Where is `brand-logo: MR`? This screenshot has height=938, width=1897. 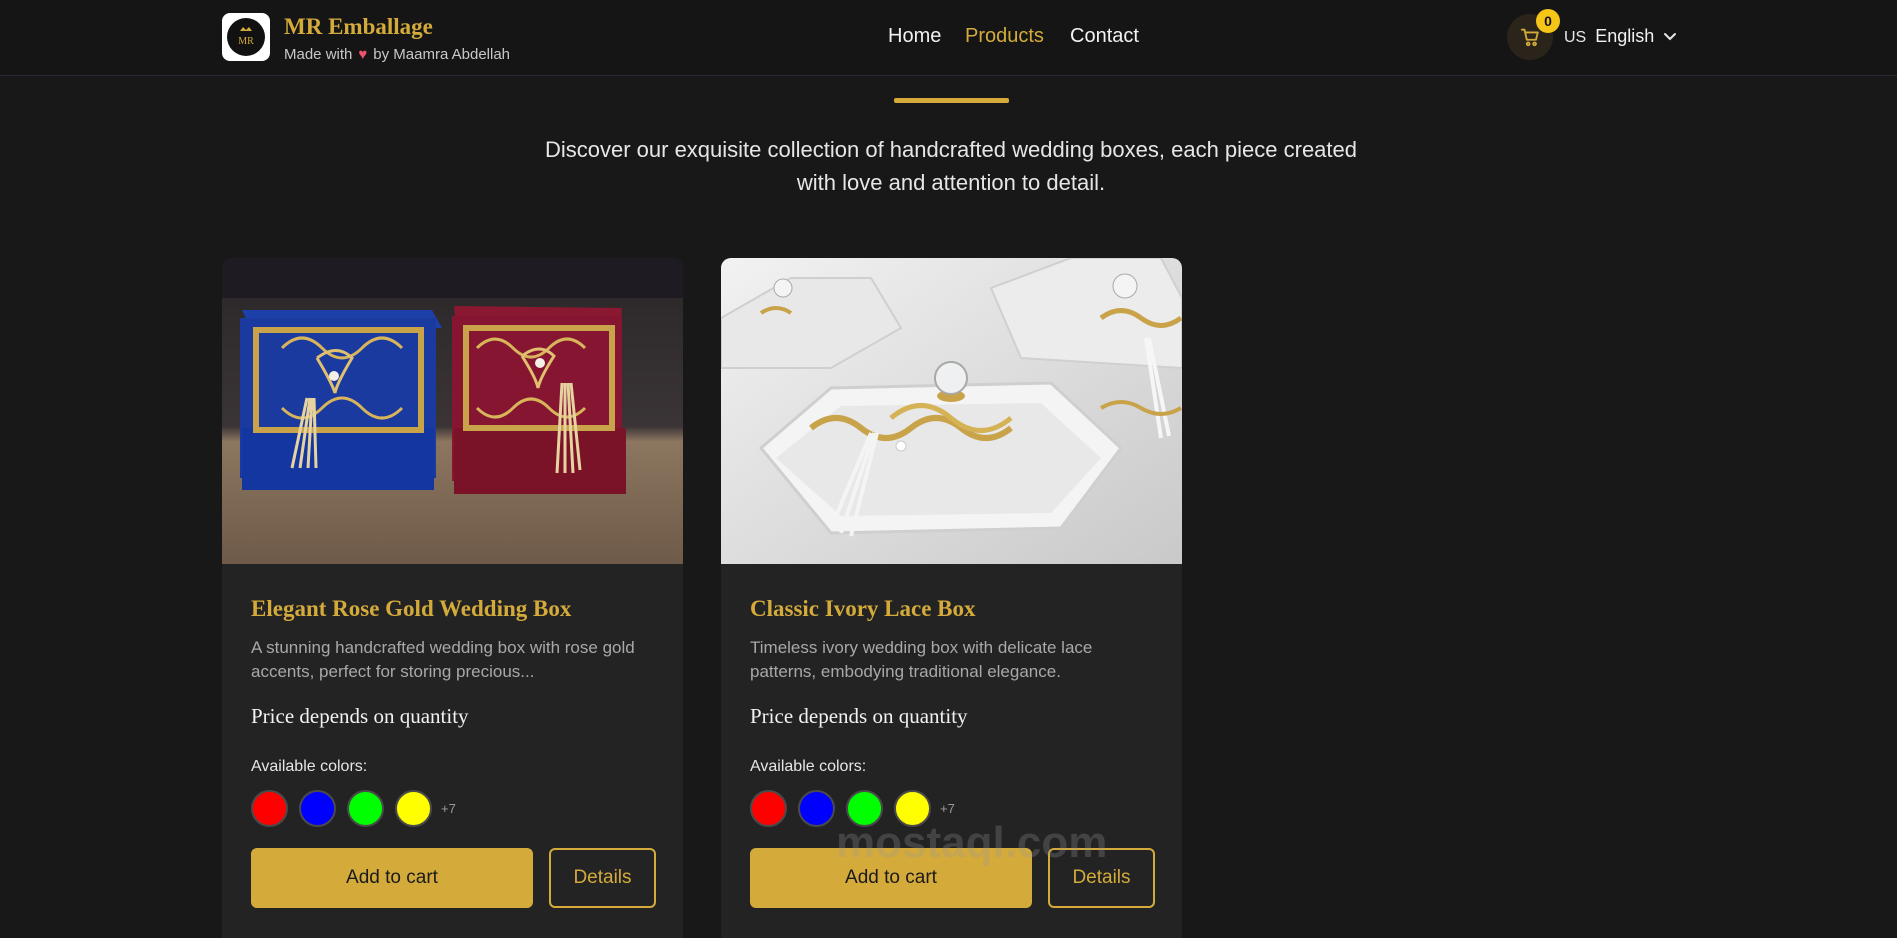
brand-logo: MR is located at coordinates (246, 37).